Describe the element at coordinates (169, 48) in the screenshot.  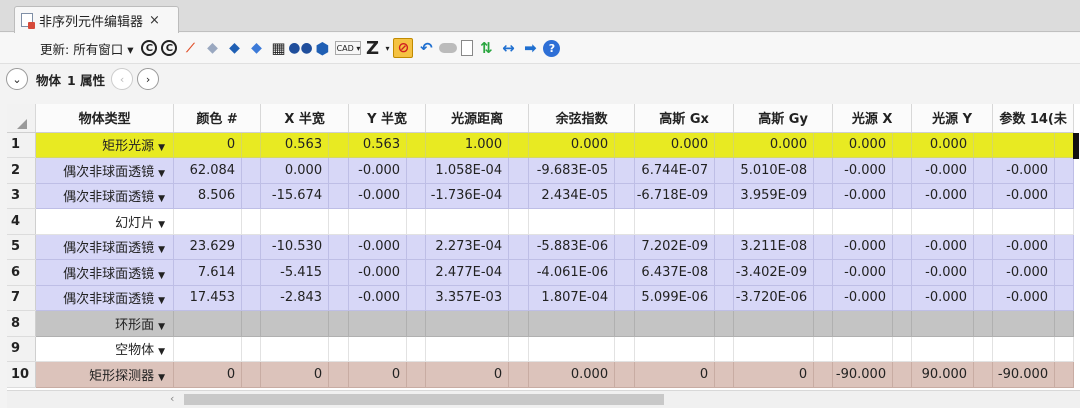
I see `refresh-all-icon: C` at that location.